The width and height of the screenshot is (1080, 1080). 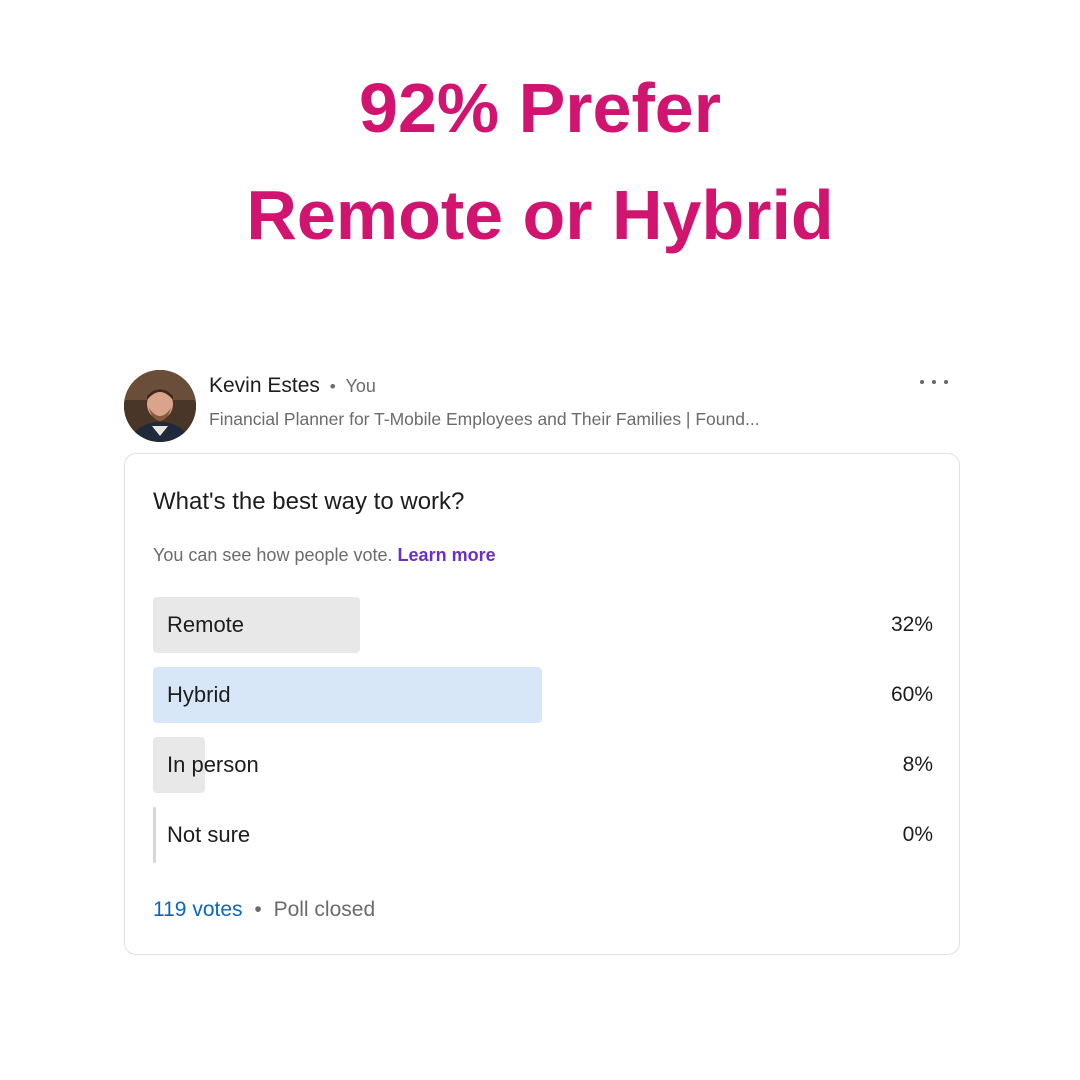 I want to click on avatar, so click(x=160, y=406).